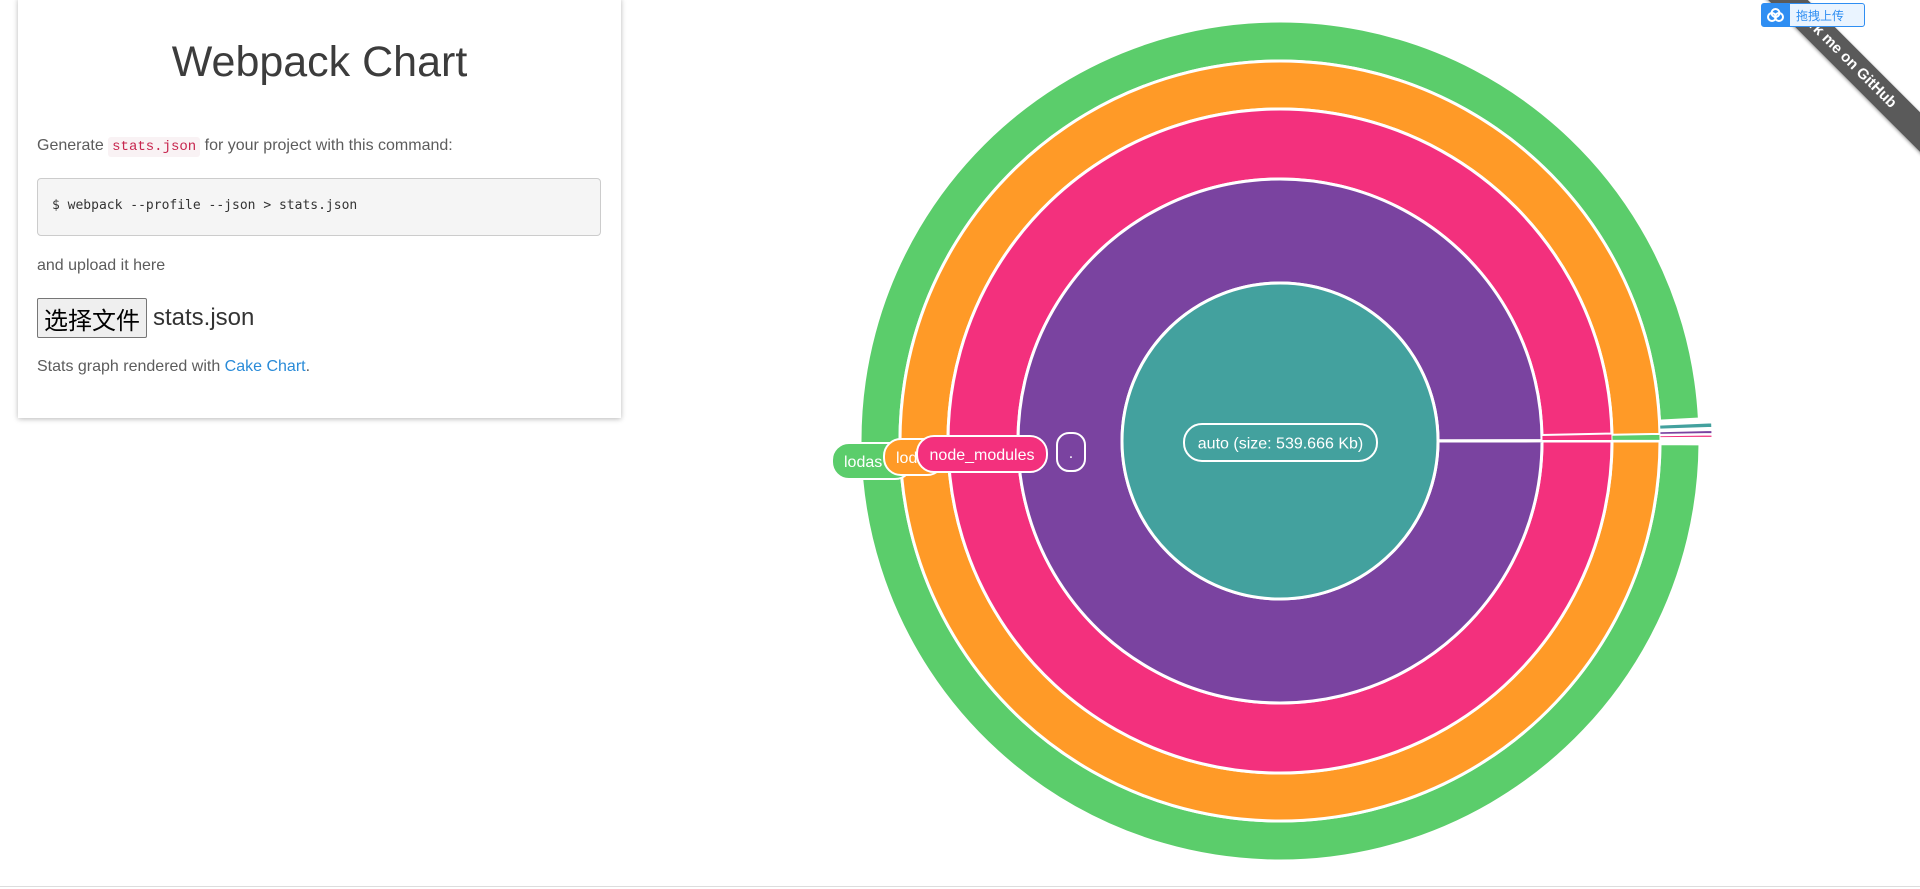 The height and width of the screenshot is (889, 1920). I want to click on drag-upload-badge: 拖拽上传, so click(1813, 15).